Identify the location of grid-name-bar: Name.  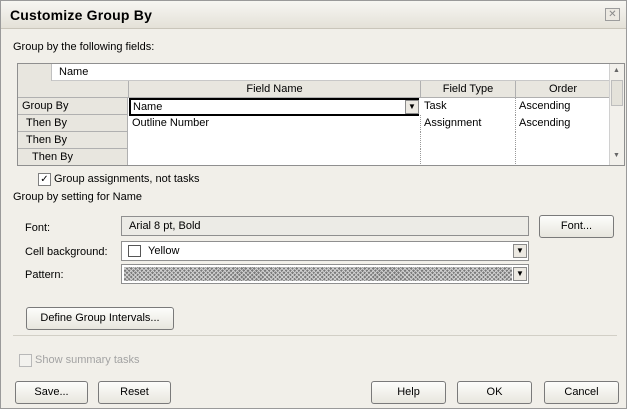
(314, 72).